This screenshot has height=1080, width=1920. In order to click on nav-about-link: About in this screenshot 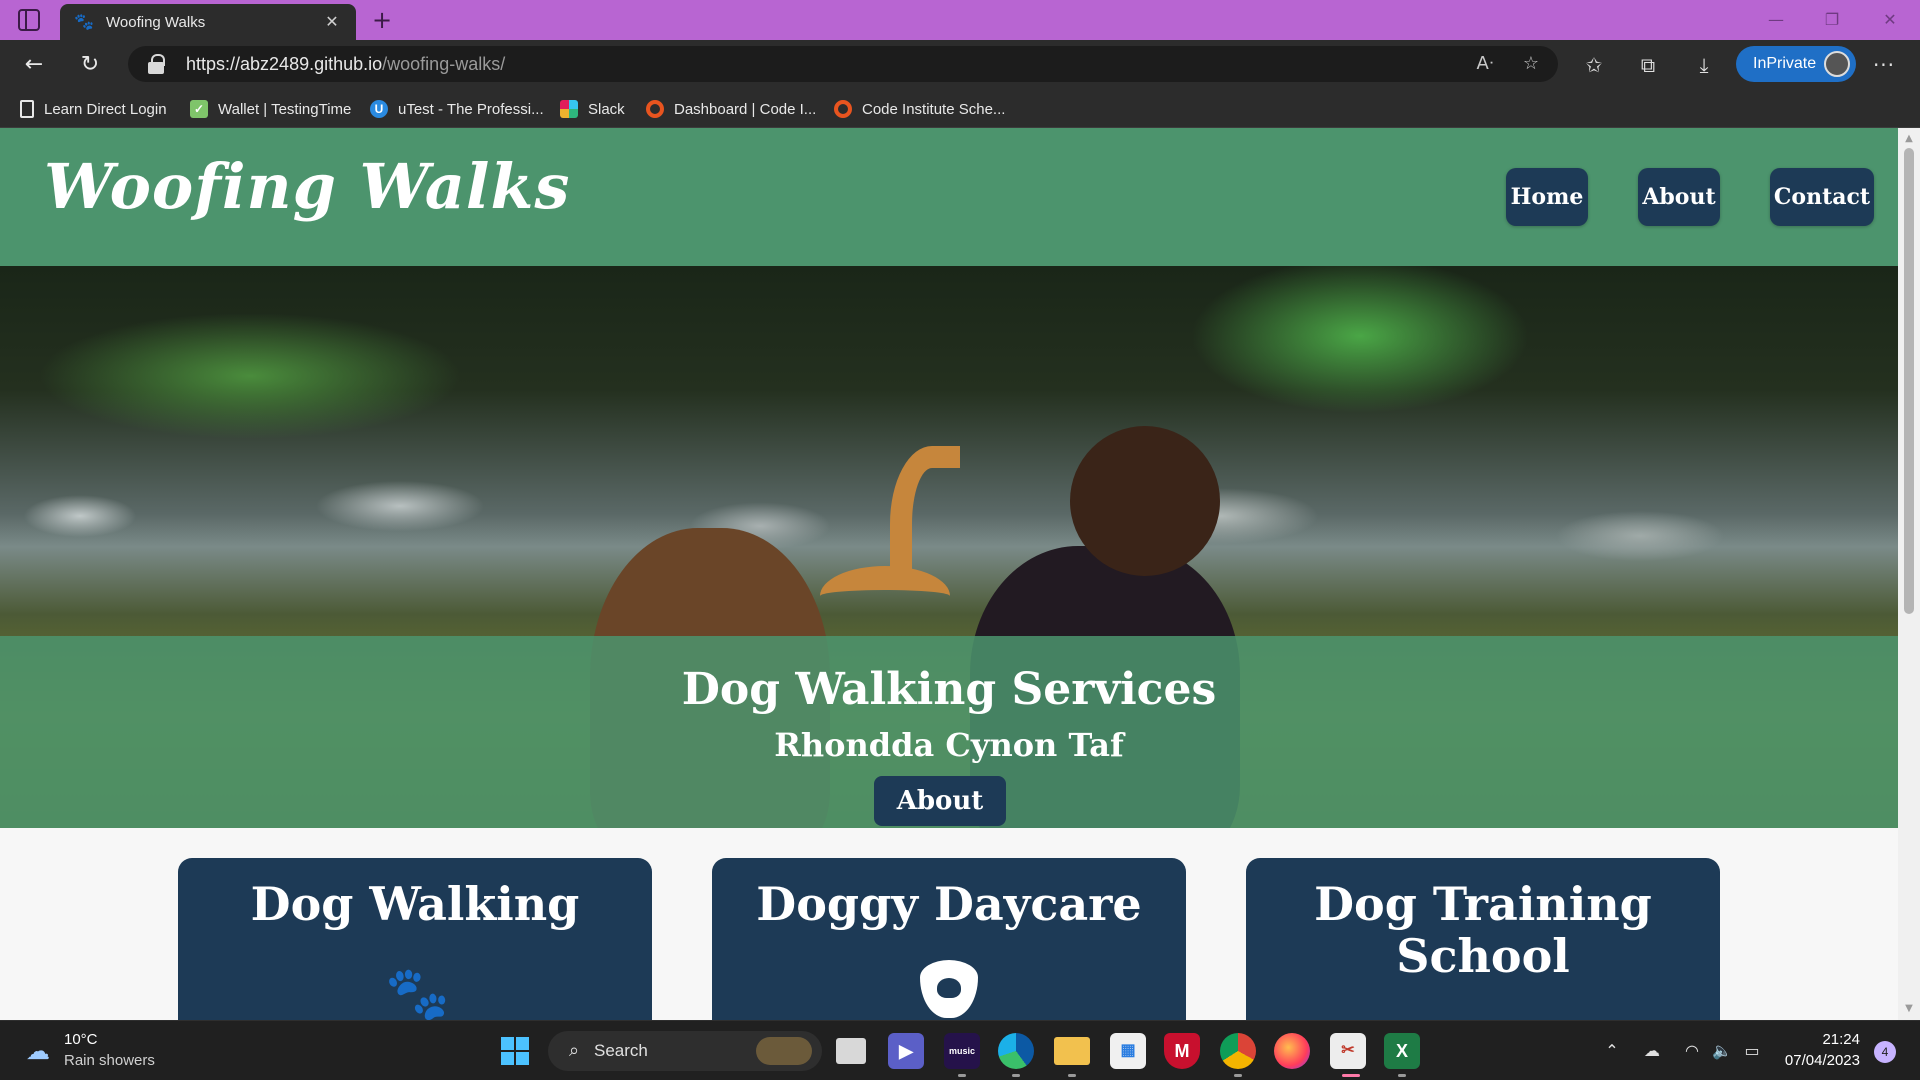, I will do `click(1679, 197)`.